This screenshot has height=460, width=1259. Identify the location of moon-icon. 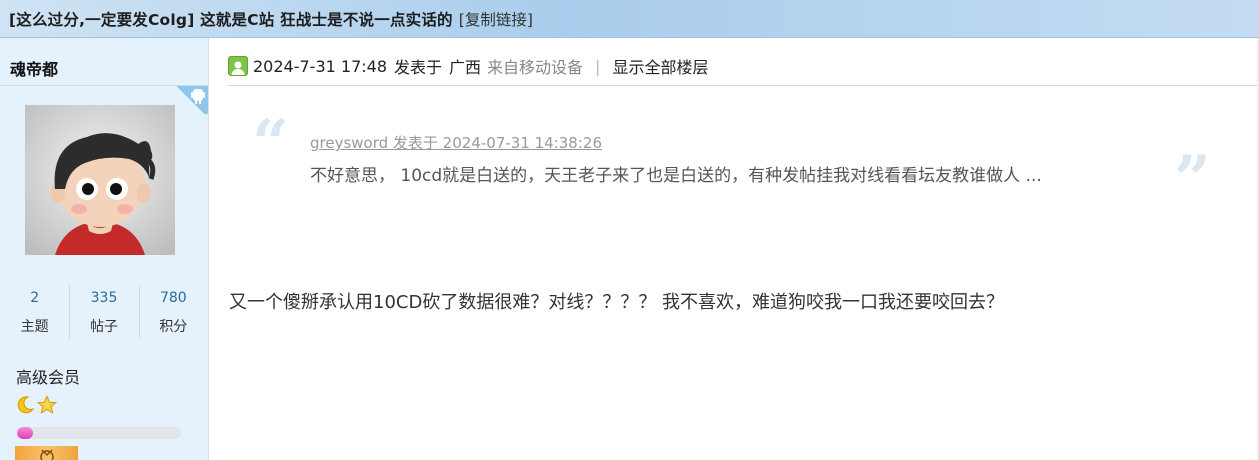
(26, 405).